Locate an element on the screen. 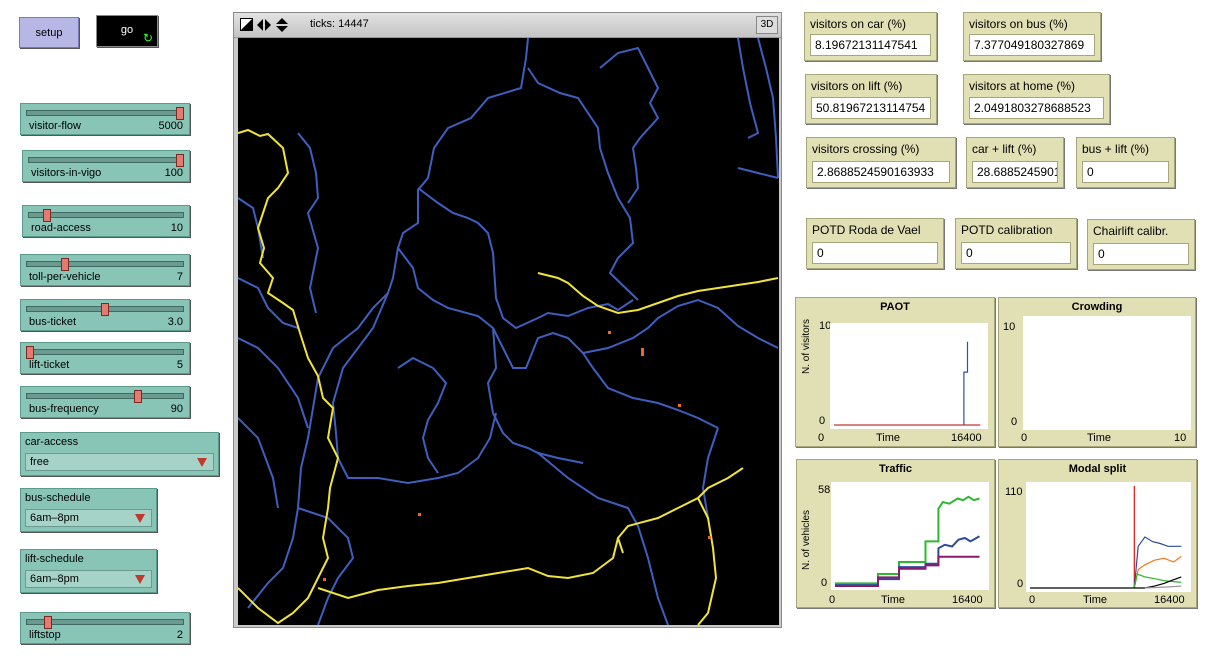  plot-title: Crowding is located at coordinates (1097, 307).